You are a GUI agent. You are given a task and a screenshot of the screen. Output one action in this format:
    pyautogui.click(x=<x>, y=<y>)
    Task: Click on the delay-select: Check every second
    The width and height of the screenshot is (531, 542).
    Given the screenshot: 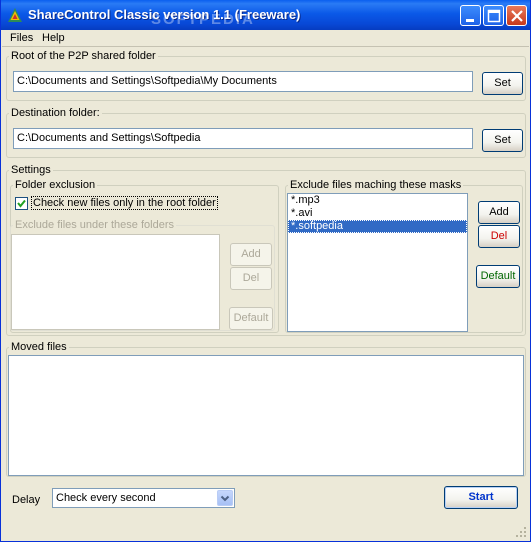 What is the action you would take?
    pyautogui.click(x=143, y=498)
    